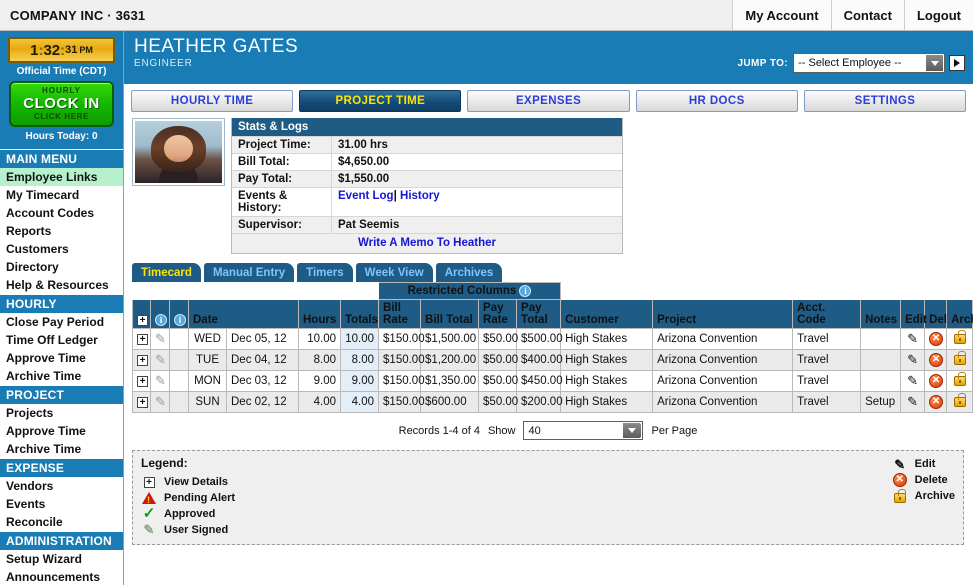 Image resolution: width=973 pixels, height=585 pixels. What do you see at coordinates (957, 63) in the screenshot?
I see `jump-to-go-button` at bounding box center [957, 63].